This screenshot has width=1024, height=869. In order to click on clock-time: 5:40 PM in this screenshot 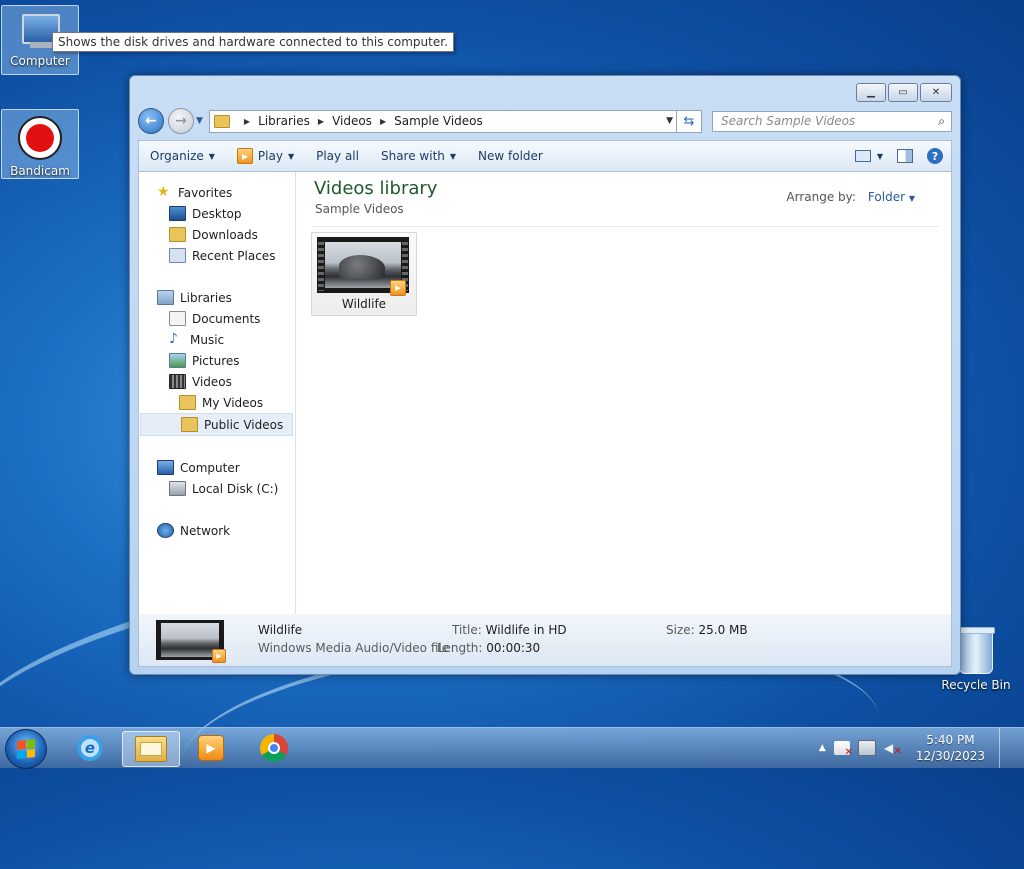, I will do `click(950, 740)`.